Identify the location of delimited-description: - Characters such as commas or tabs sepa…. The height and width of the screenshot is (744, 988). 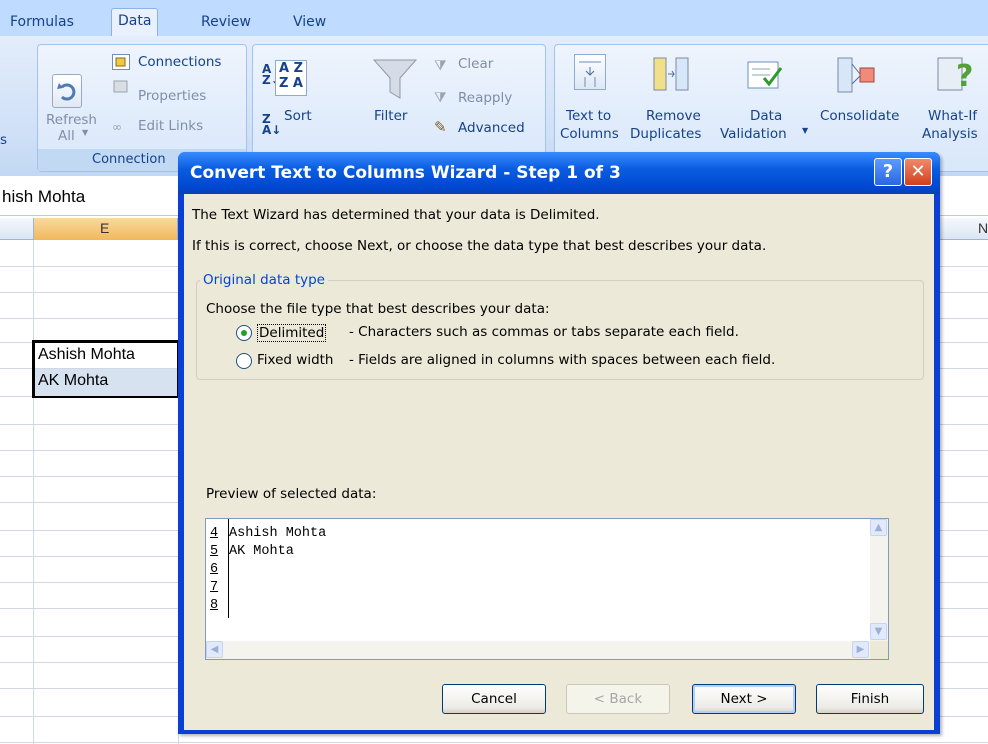
(544, 332).